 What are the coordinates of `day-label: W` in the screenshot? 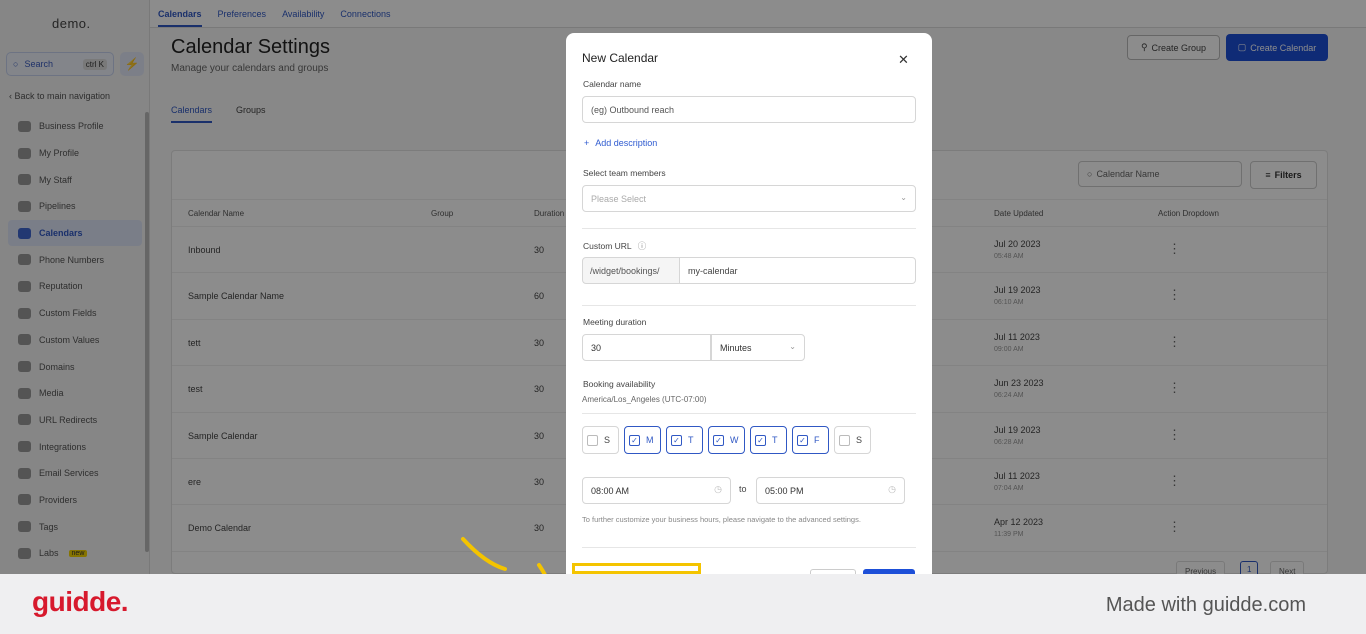 It's located at (734, 440).